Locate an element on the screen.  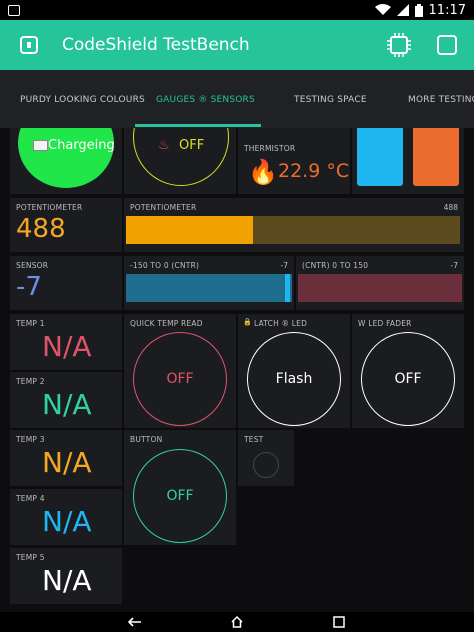
temp-label: TEMP 4 is located at coordinates (30, 498).